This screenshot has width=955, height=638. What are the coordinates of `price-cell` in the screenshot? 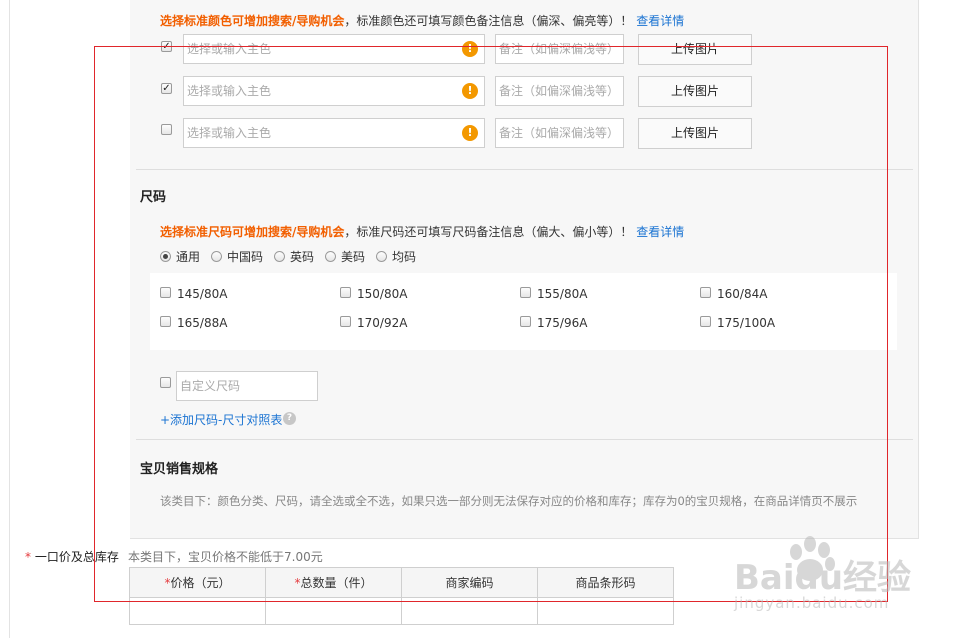 It's located at (197, 611).